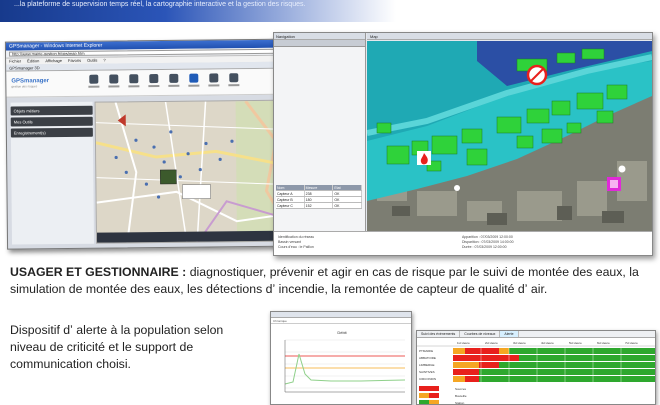  Describe the element at coordinates (484, 247) in the screenshot. I see `info-line: Durée : 07/03/2009 12:00:00` at that location.